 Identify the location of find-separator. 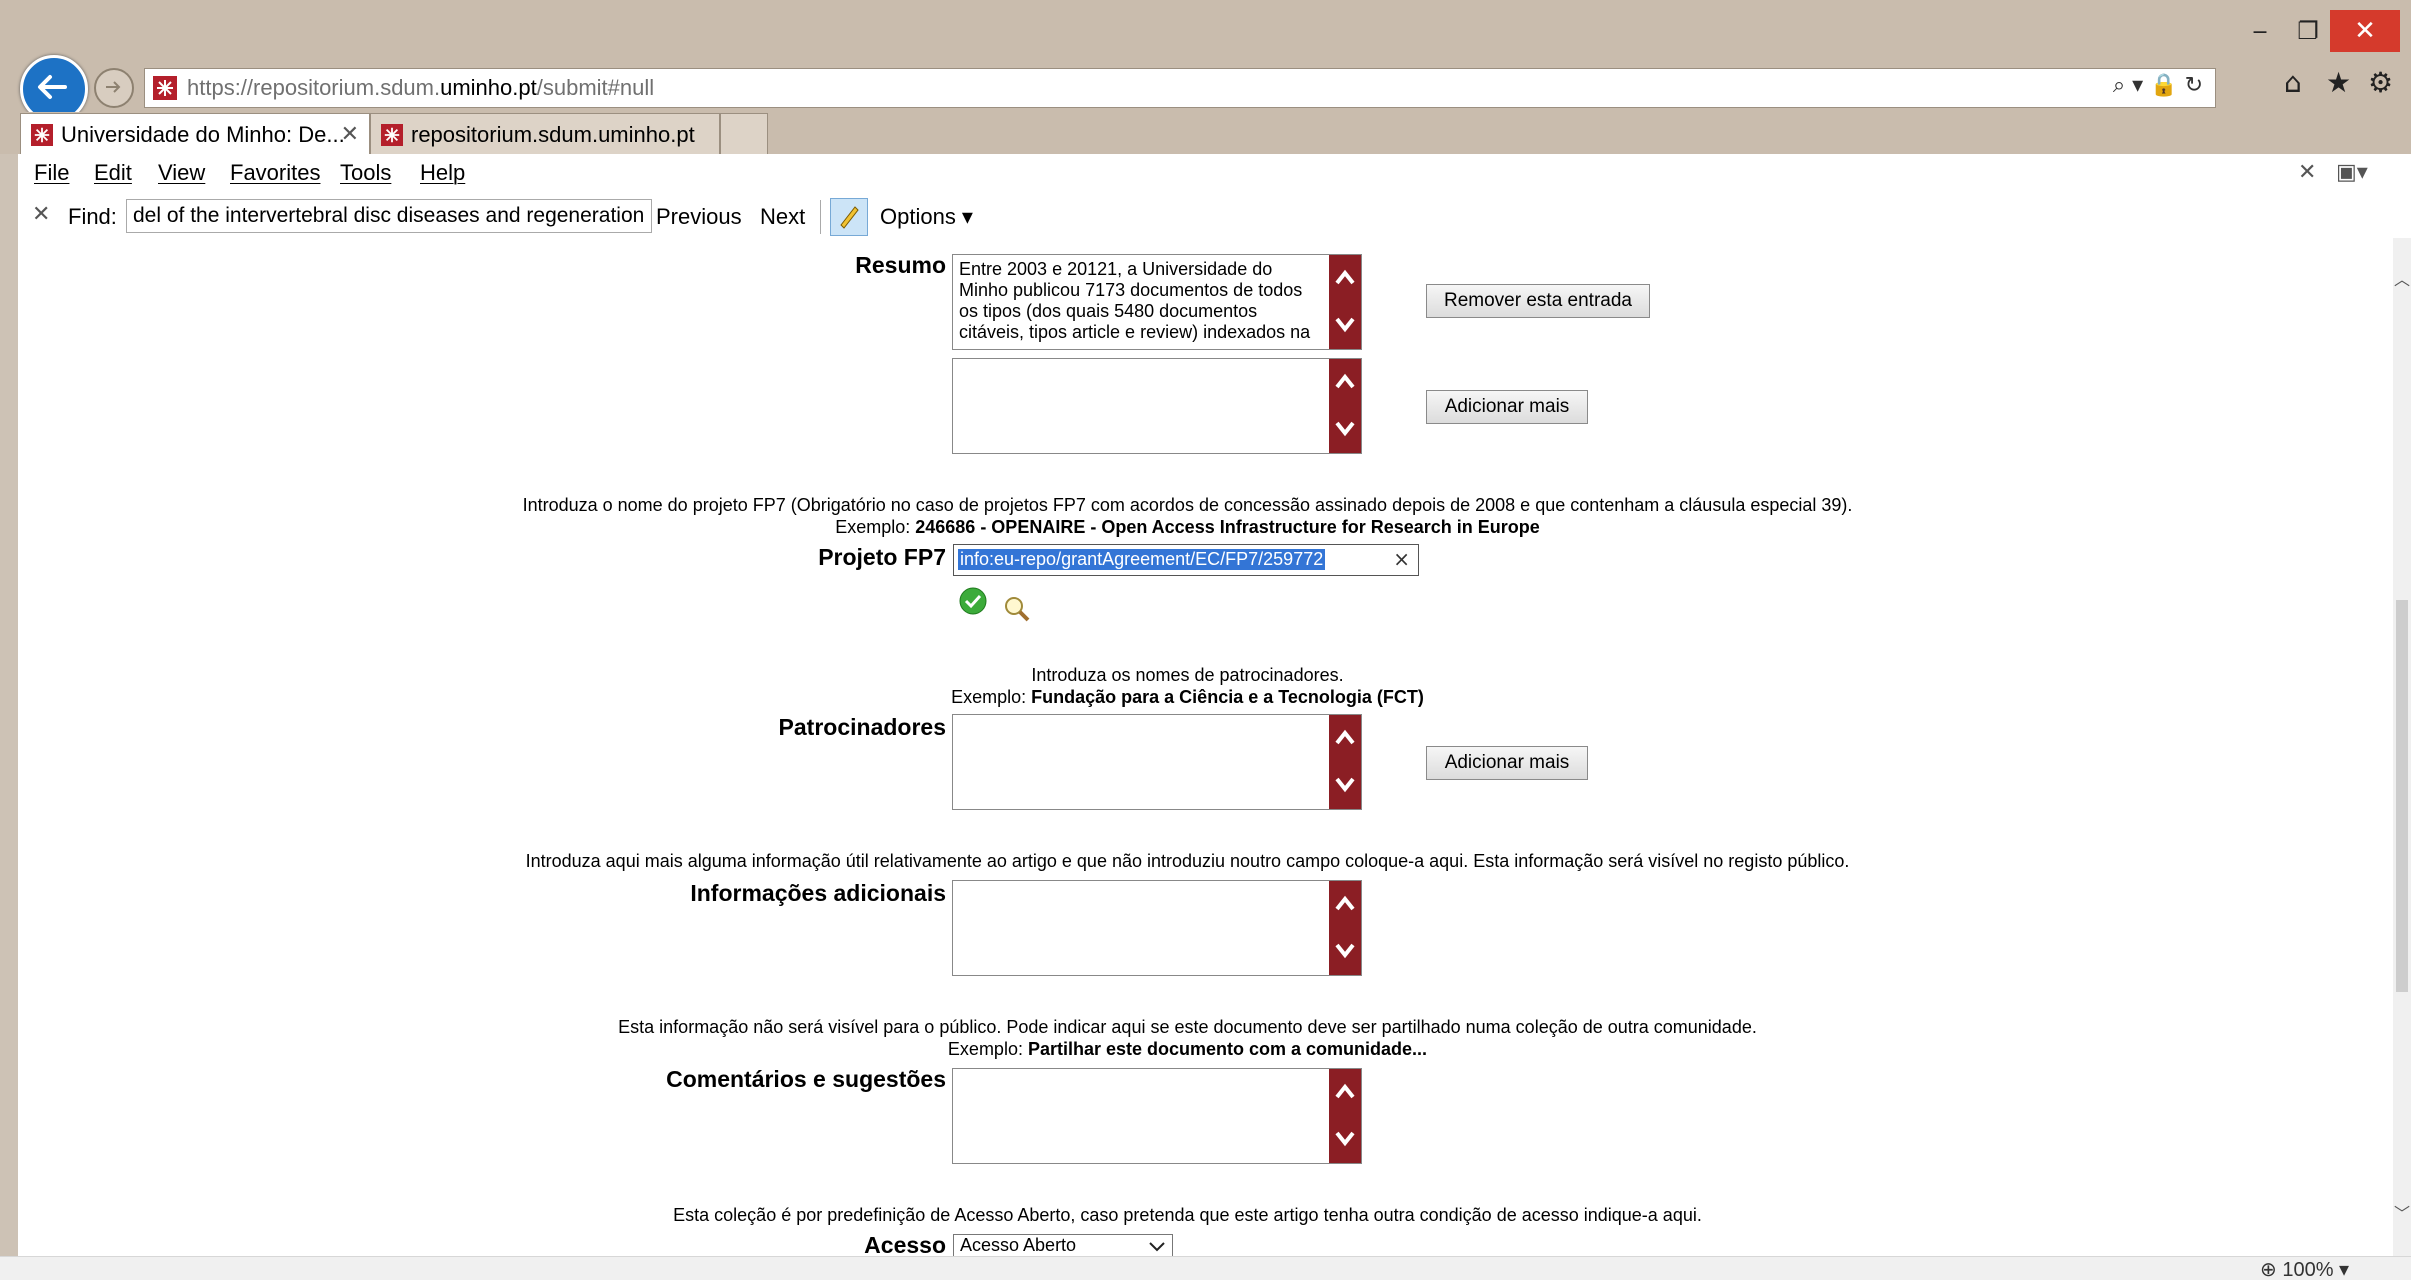
(820, 217).